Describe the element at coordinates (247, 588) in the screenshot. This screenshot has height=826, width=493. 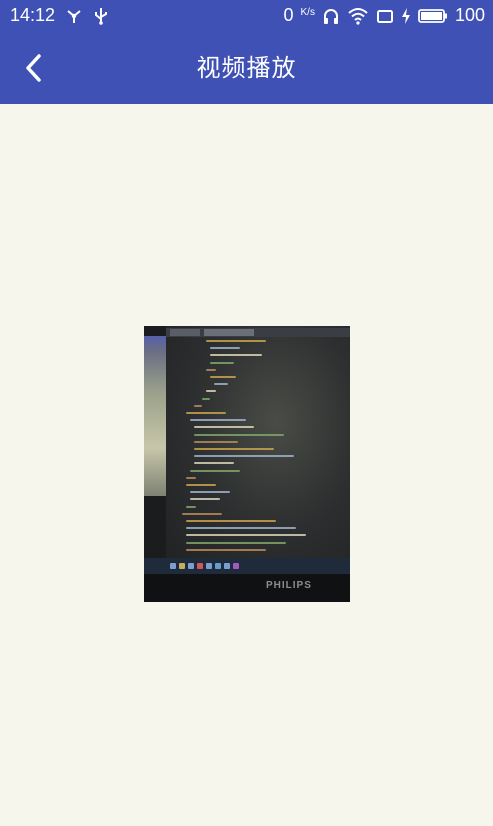
I see `monitor-bezel` at that location.